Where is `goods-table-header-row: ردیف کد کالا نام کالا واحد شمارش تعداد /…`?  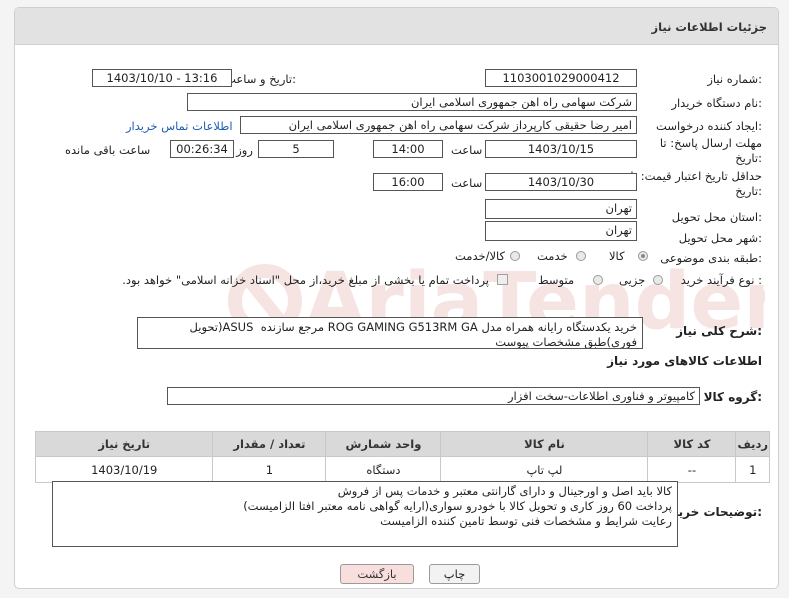
goods-table-header-row: ردیف کد کالا نام کالا واحد شمارش تعداد /… is located at coordinates (402, 444).